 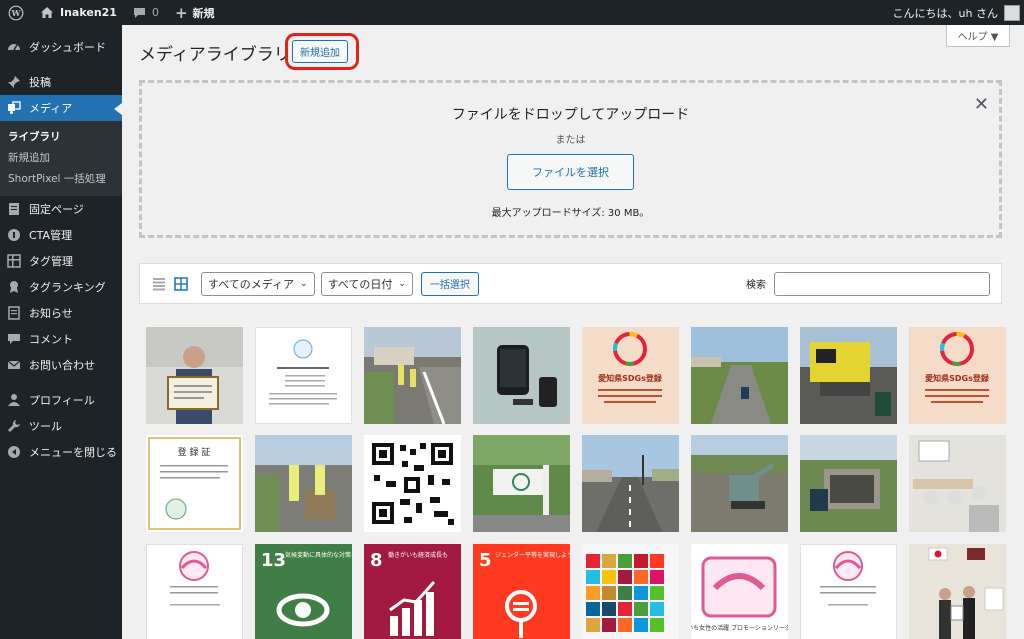 What do you see at coordinates (412, 483) in the screenshot?
I see `media-thumbnail-qr-code` at bounding box center [412, 483].